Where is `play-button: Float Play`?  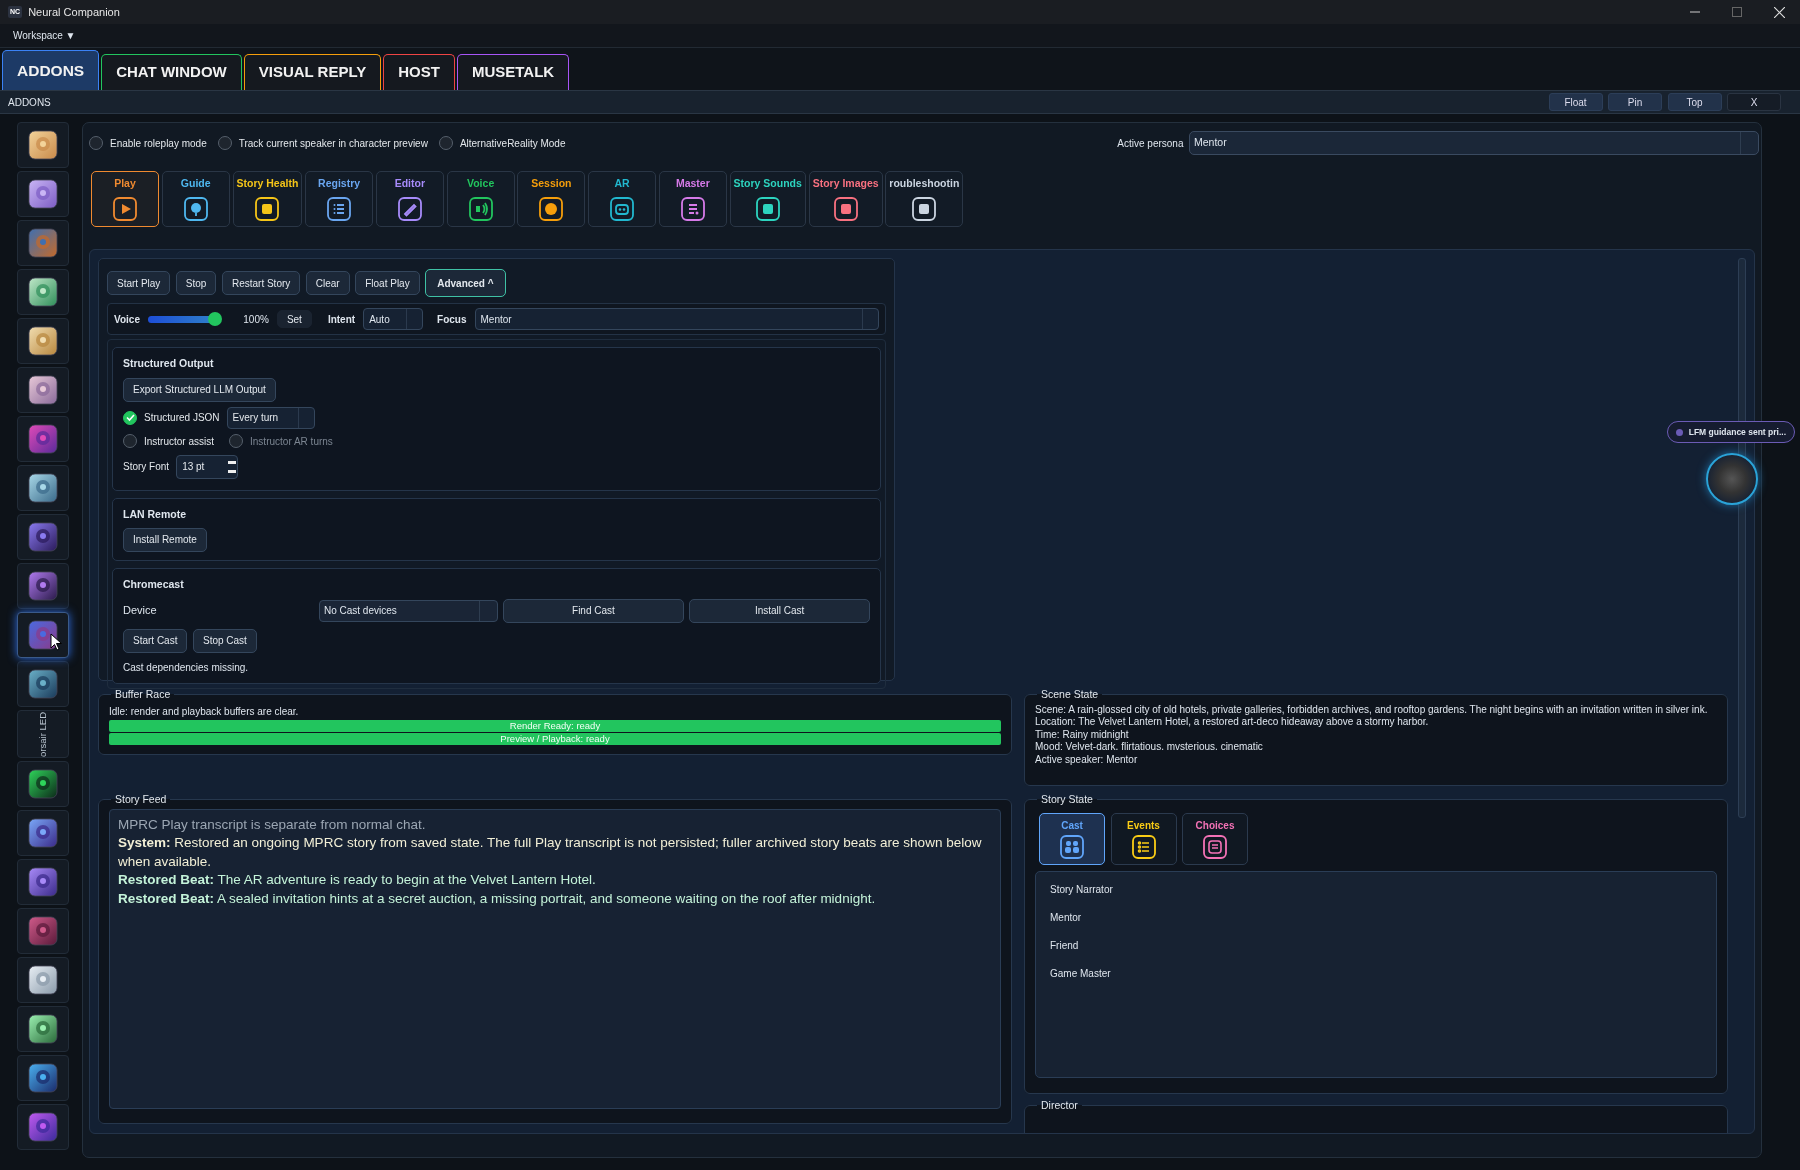 play-button: Float Play is located at coordinates (387, 283).